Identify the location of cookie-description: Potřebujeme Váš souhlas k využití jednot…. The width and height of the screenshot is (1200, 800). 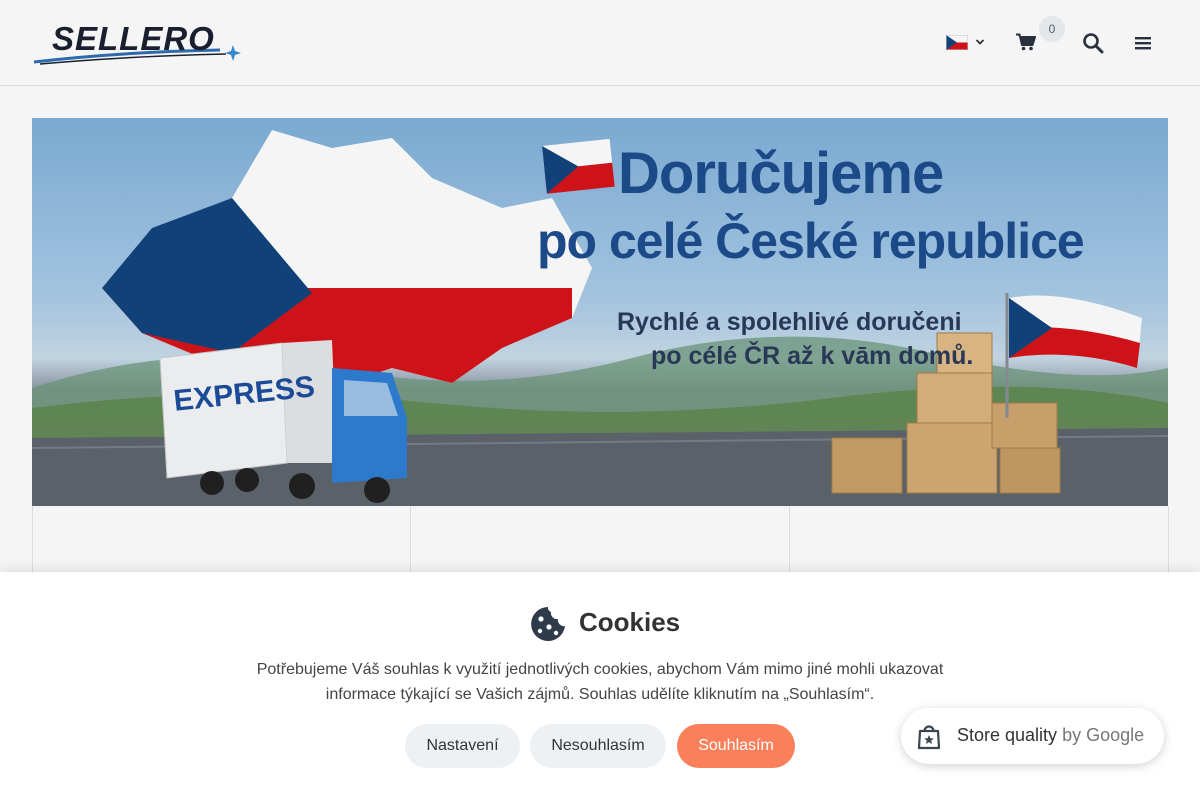
(600, 682).